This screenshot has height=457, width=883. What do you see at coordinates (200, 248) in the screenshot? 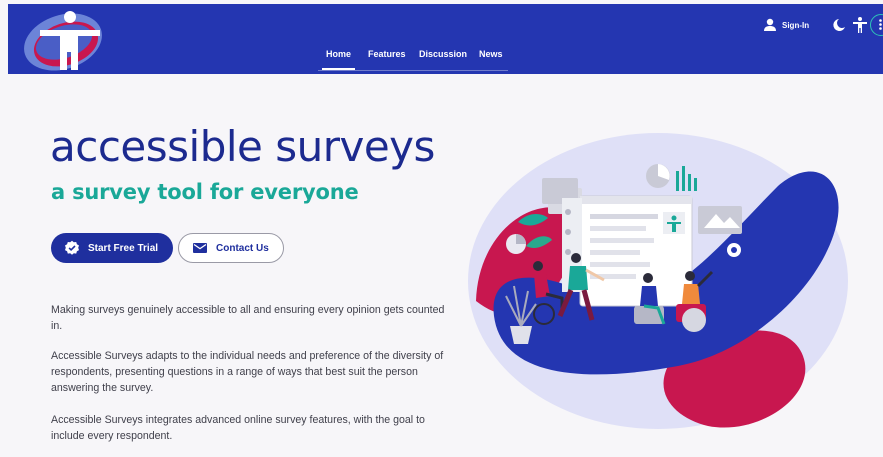
I see `mail-icon` at bounding box center [200, 248].